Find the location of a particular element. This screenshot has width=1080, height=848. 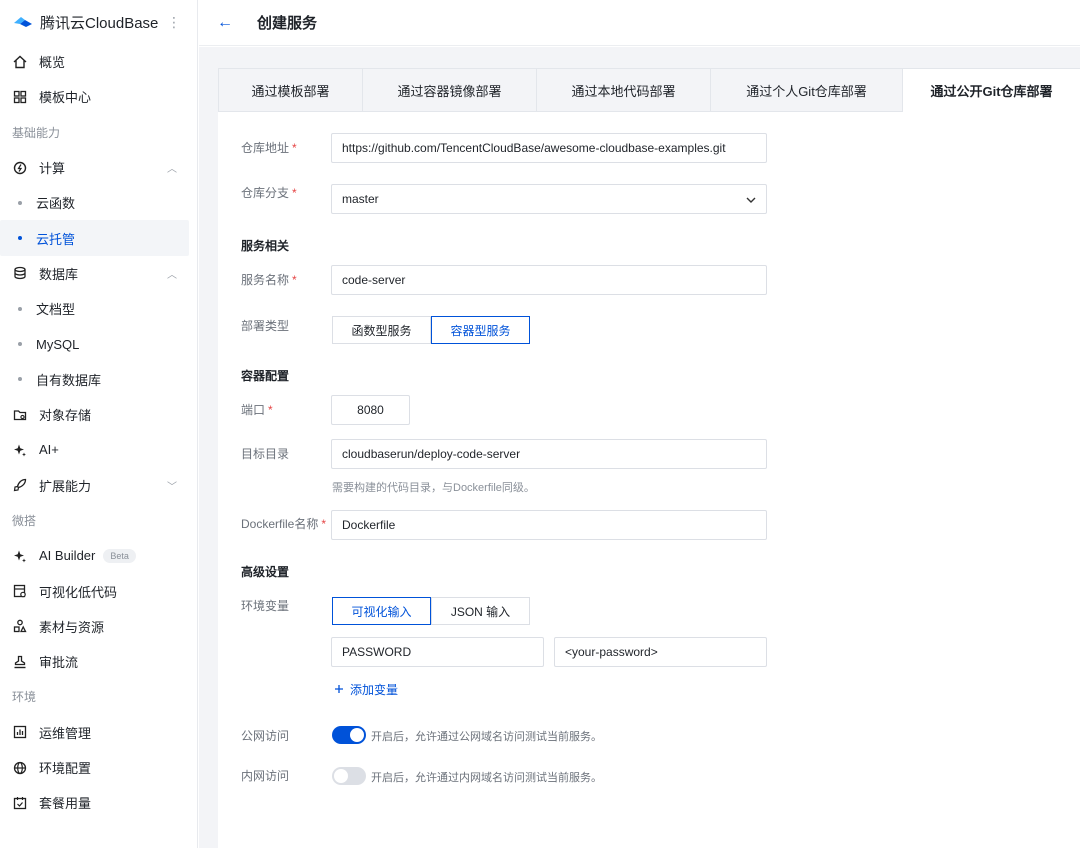

branch-row: 仓库分支 * is located at coordinates (286, 193).